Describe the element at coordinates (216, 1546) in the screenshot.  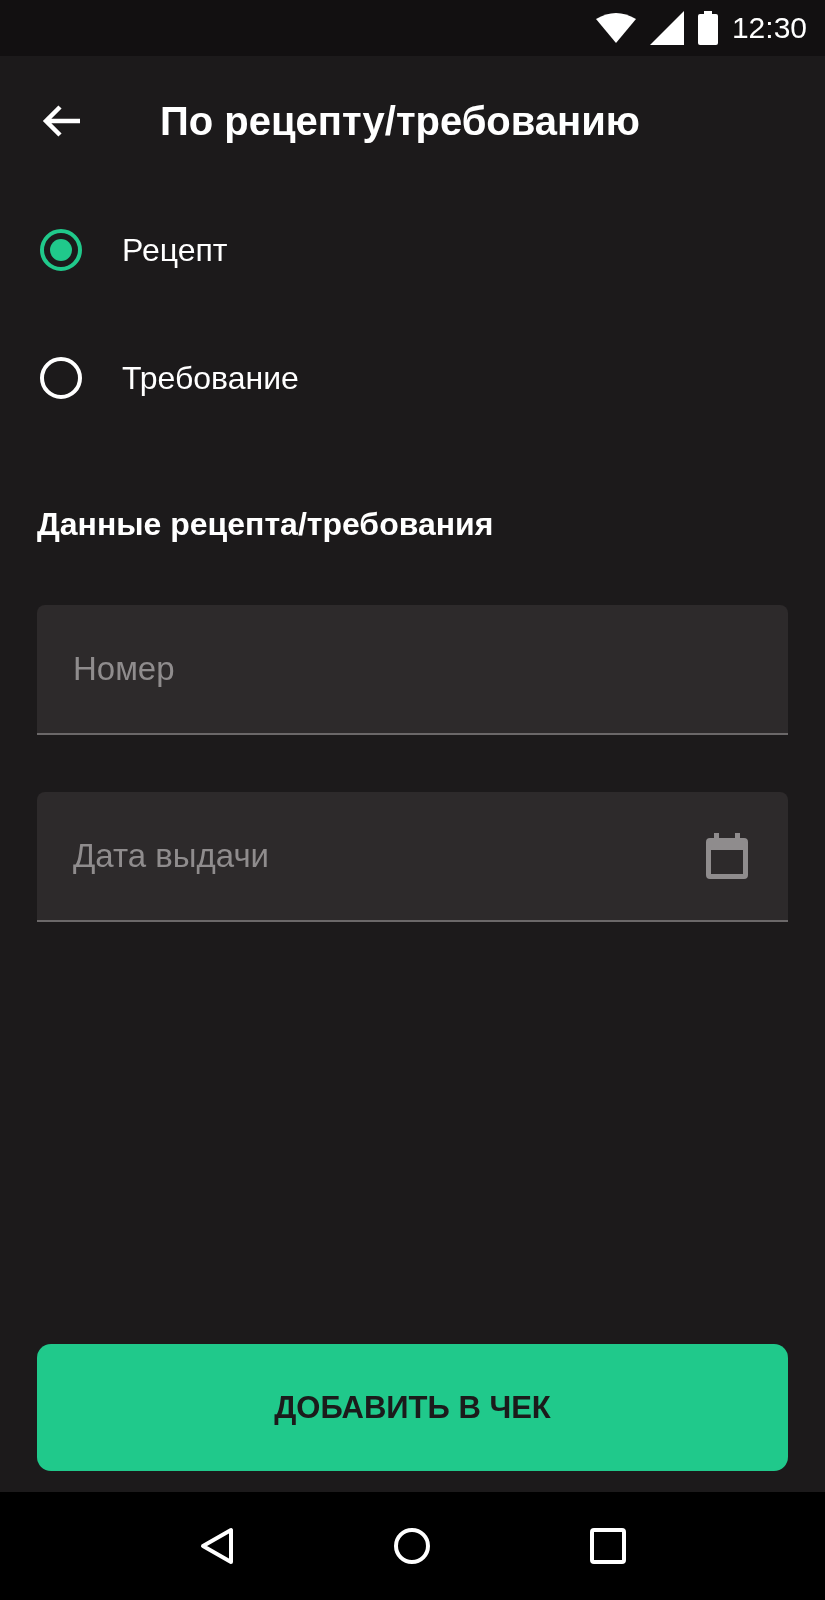
I see `back-triangle-icon` at that location.